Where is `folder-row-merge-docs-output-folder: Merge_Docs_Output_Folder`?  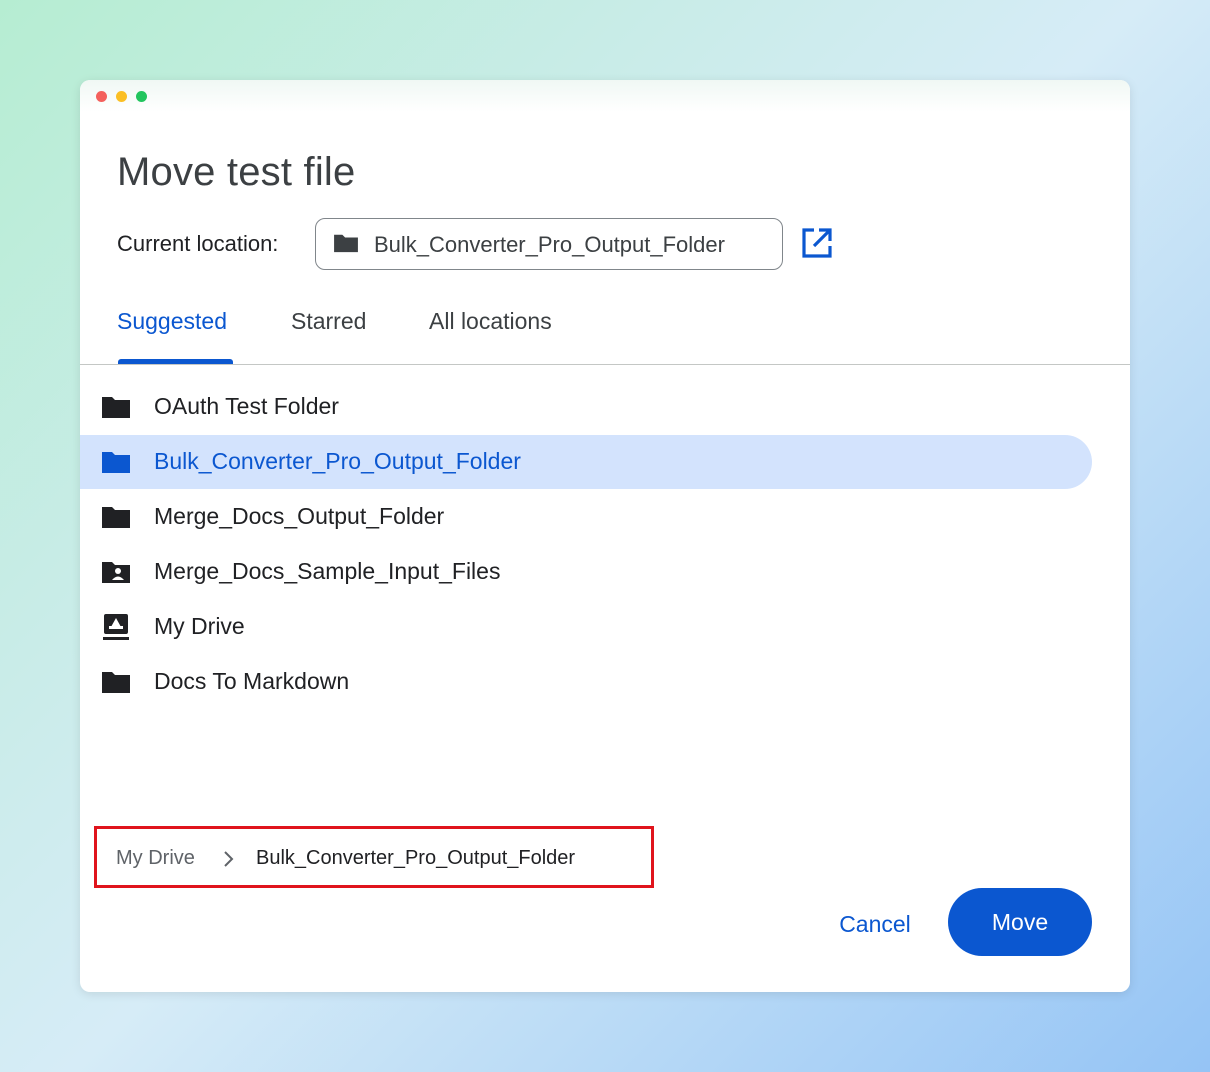 folder-row-merge-docs-output-folder: Merge_Docs_Output_Folder is located at coordinates (586, 517).